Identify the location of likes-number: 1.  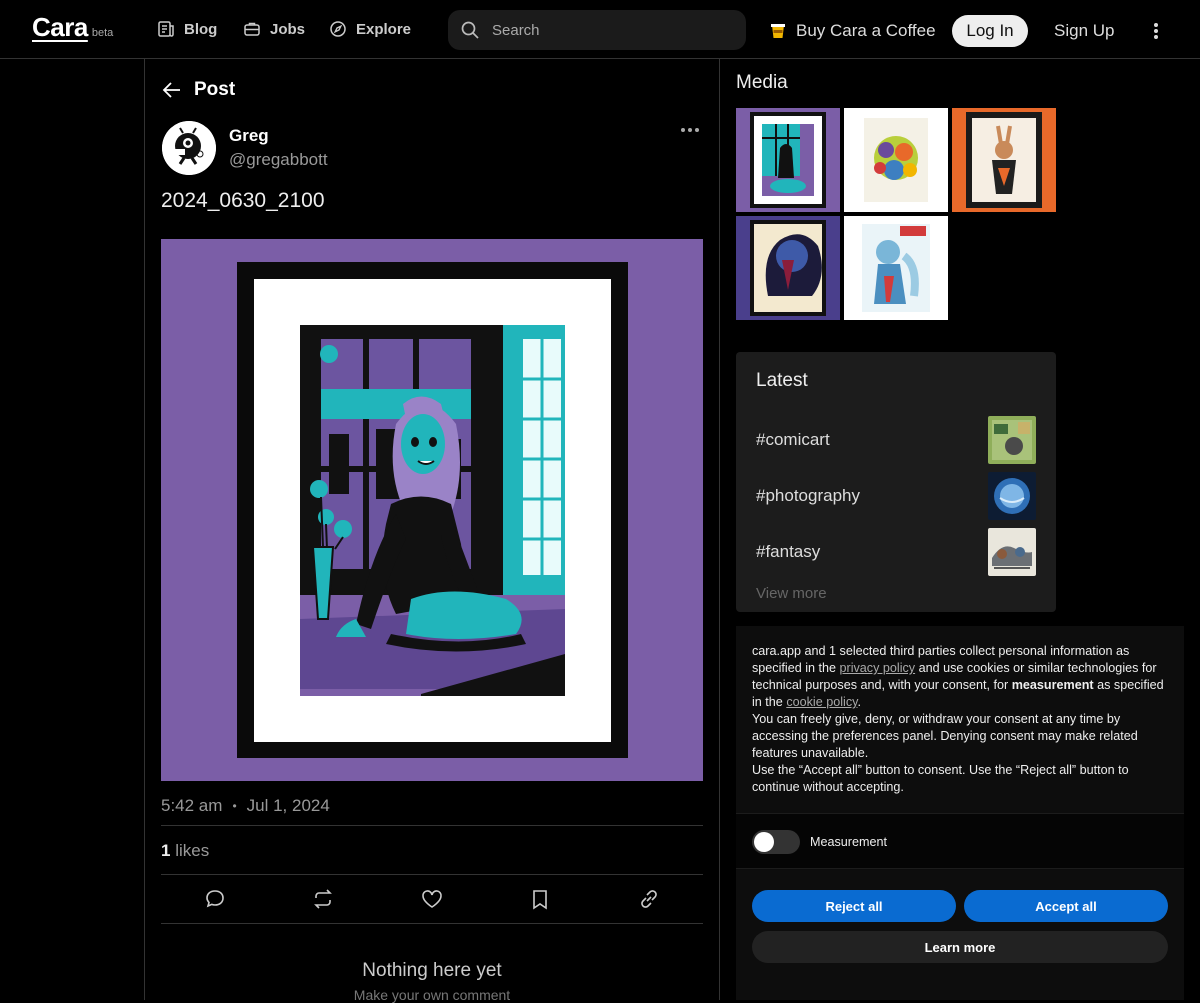
(166, 850).